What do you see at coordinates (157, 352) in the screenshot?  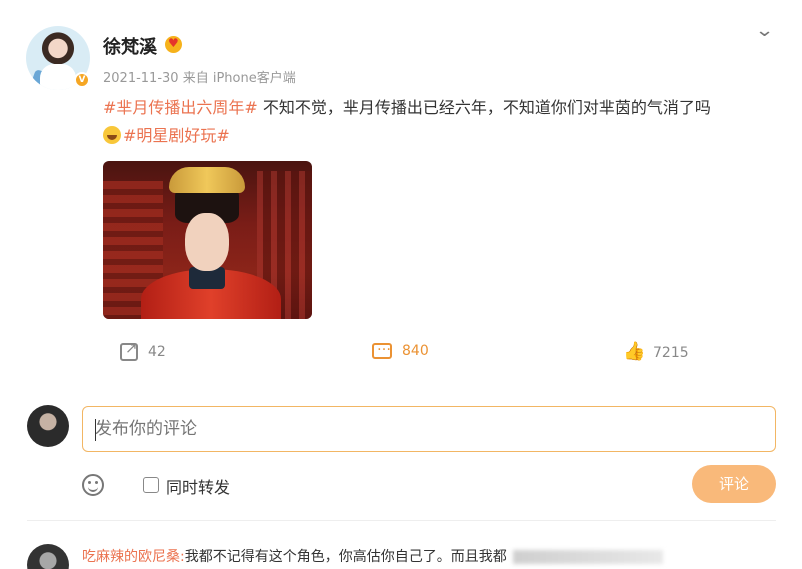 I see `share-count: 42` at bounding box center [157, 352].